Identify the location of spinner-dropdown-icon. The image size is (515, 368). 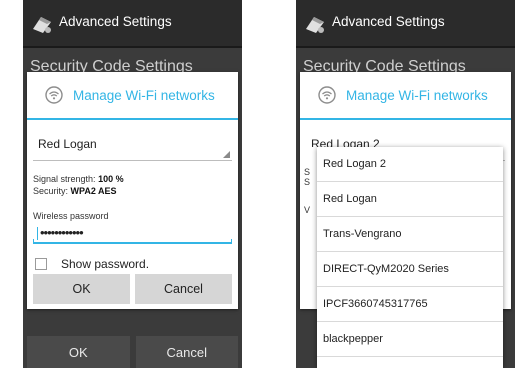
(226, 154).